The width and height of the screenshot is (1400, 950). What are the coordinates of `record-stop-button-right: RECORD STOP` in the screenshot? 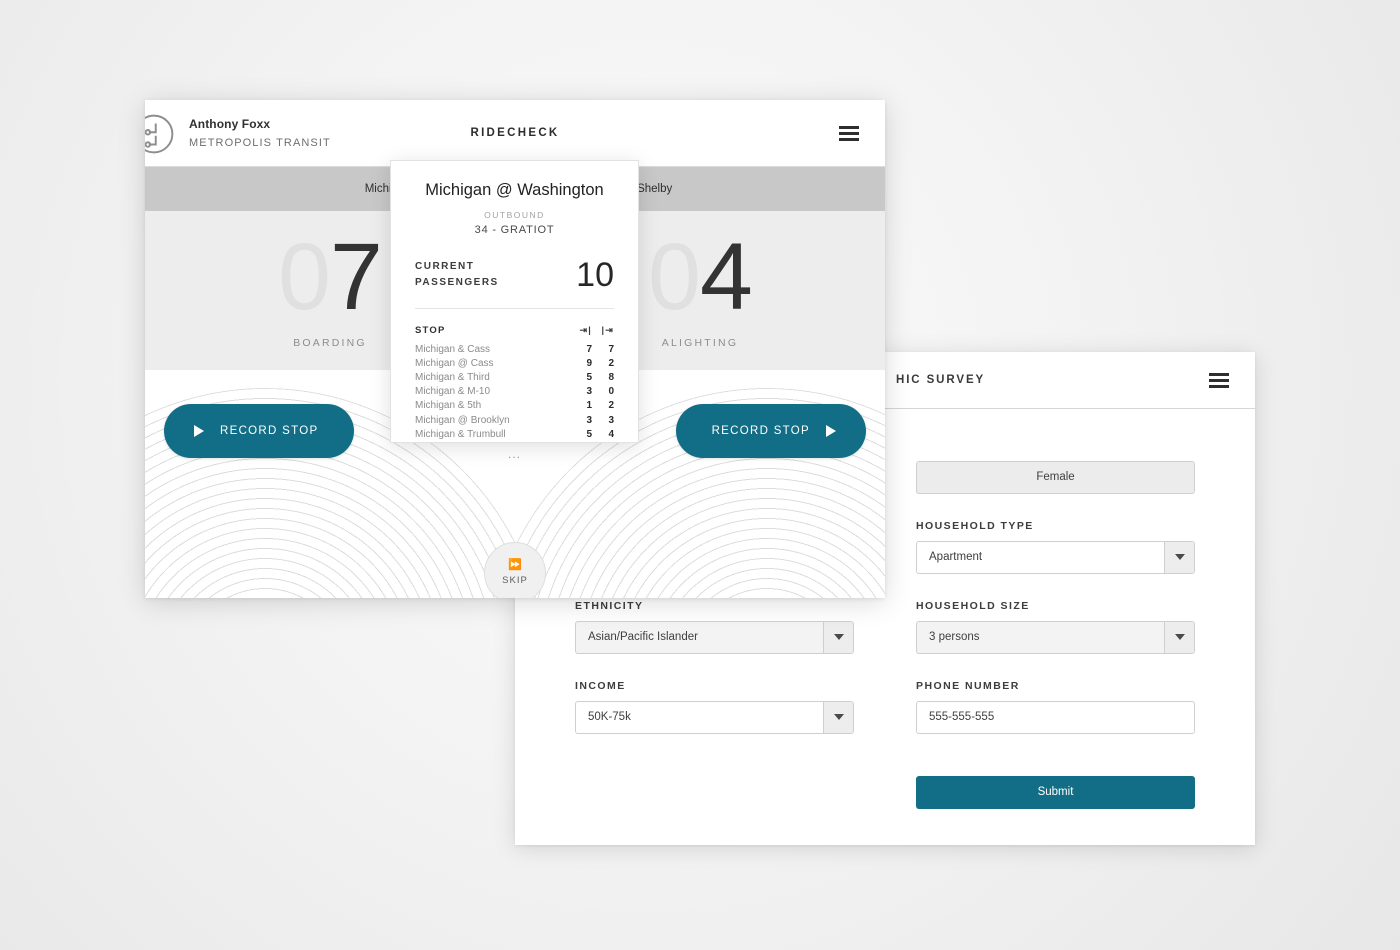 It's located at (770, 431).